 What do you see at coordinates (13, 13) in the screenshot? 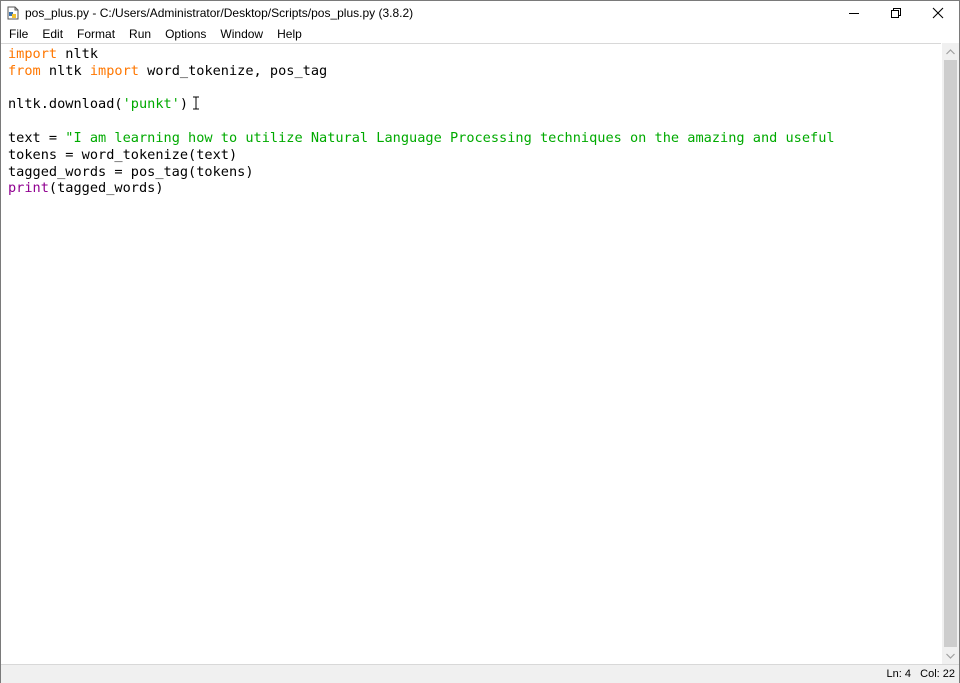
I see `python-file-icon` at bounding box center [13, 13].